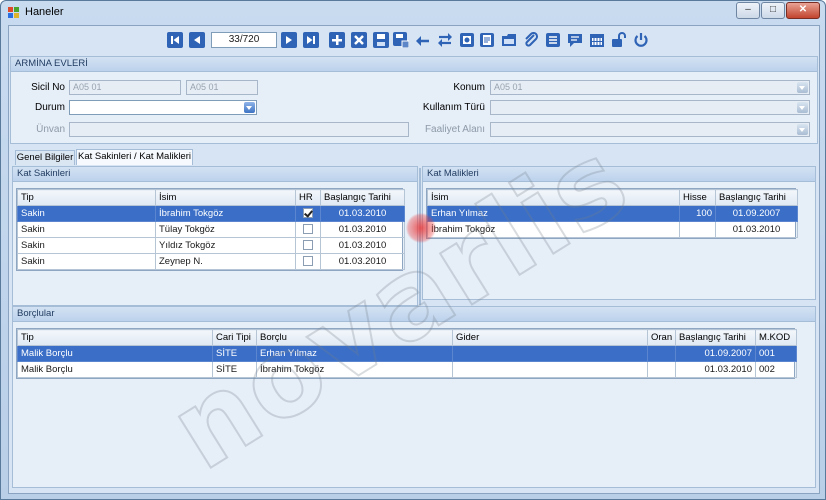 This screenshot has height=500, width=826. Describe the element at coordinates (619, 174) in the screenshot. I see `kat-malikleri-title: Kat Malikleri` at that location.